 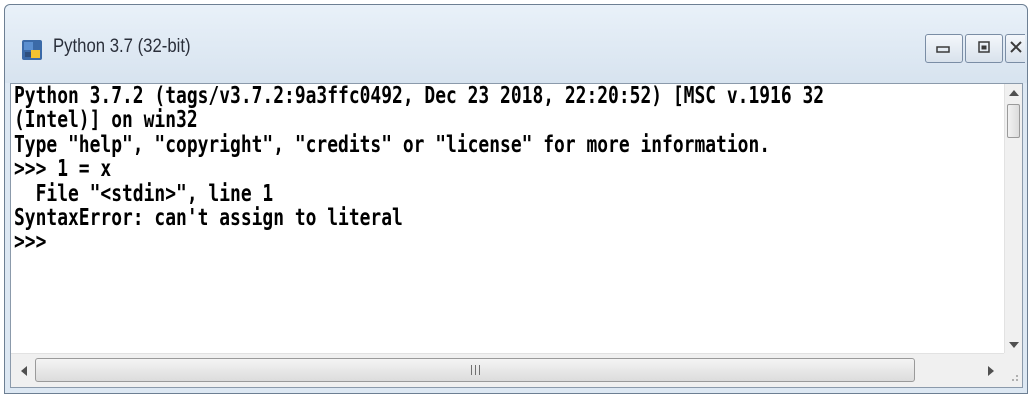 I want to click on vertical-scroll-thumb, so click(x=1013, y=121).